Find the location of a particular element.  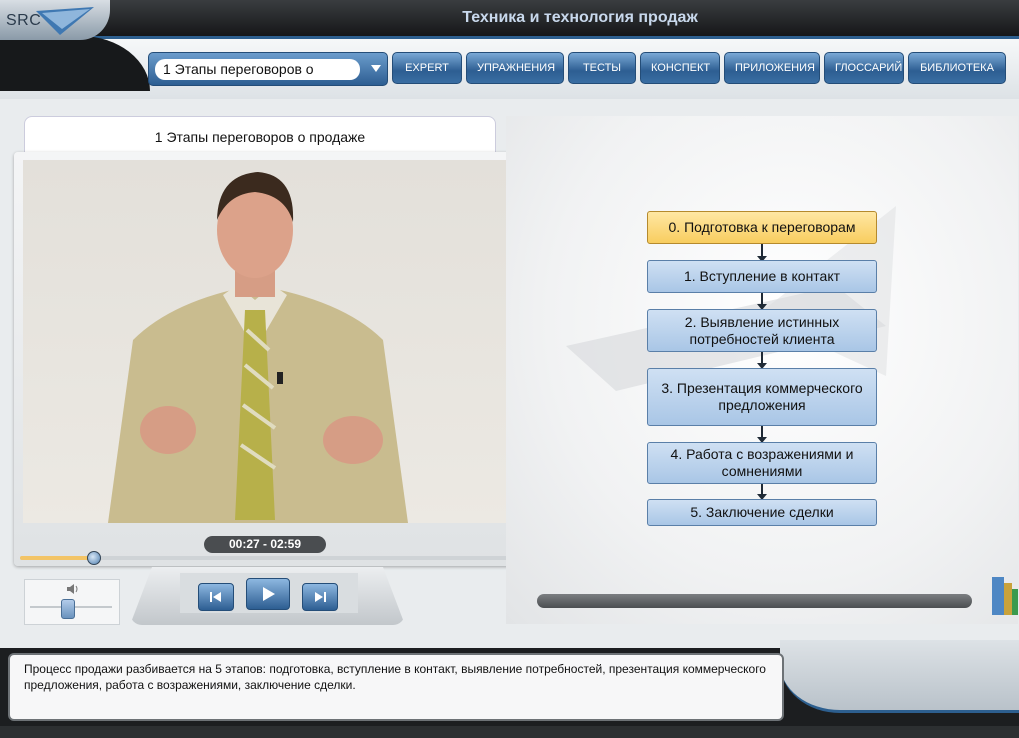

footer-strip is located at coordinates (509, 732).